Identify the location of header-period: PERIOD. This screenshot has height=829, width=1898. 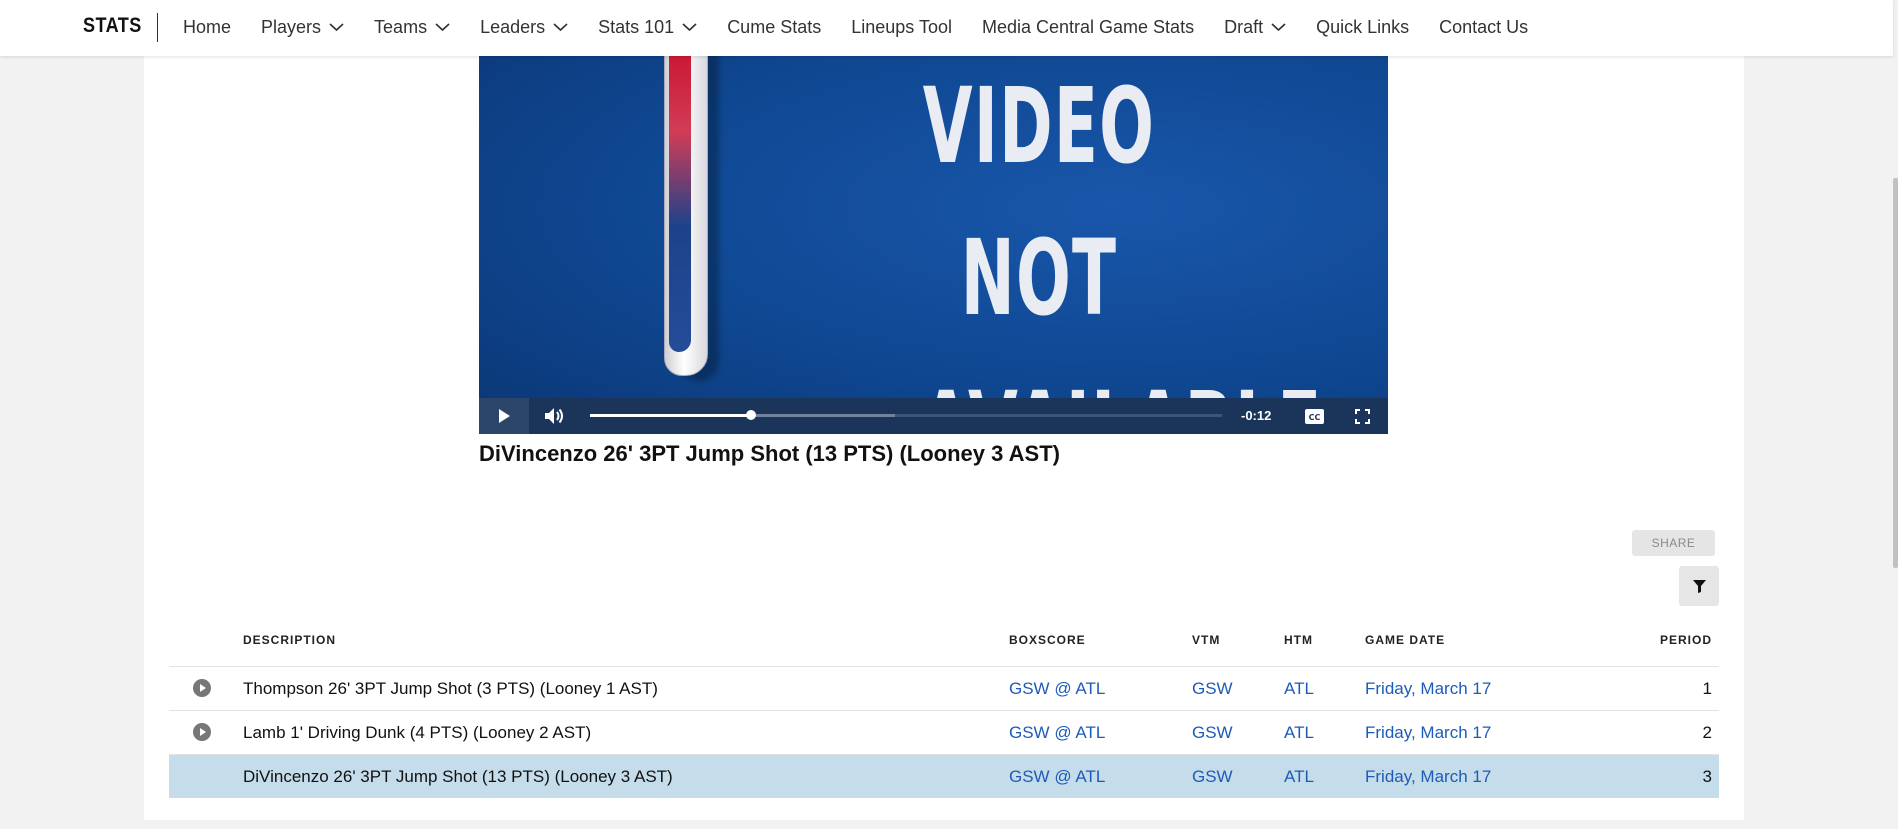
(1686, 640).